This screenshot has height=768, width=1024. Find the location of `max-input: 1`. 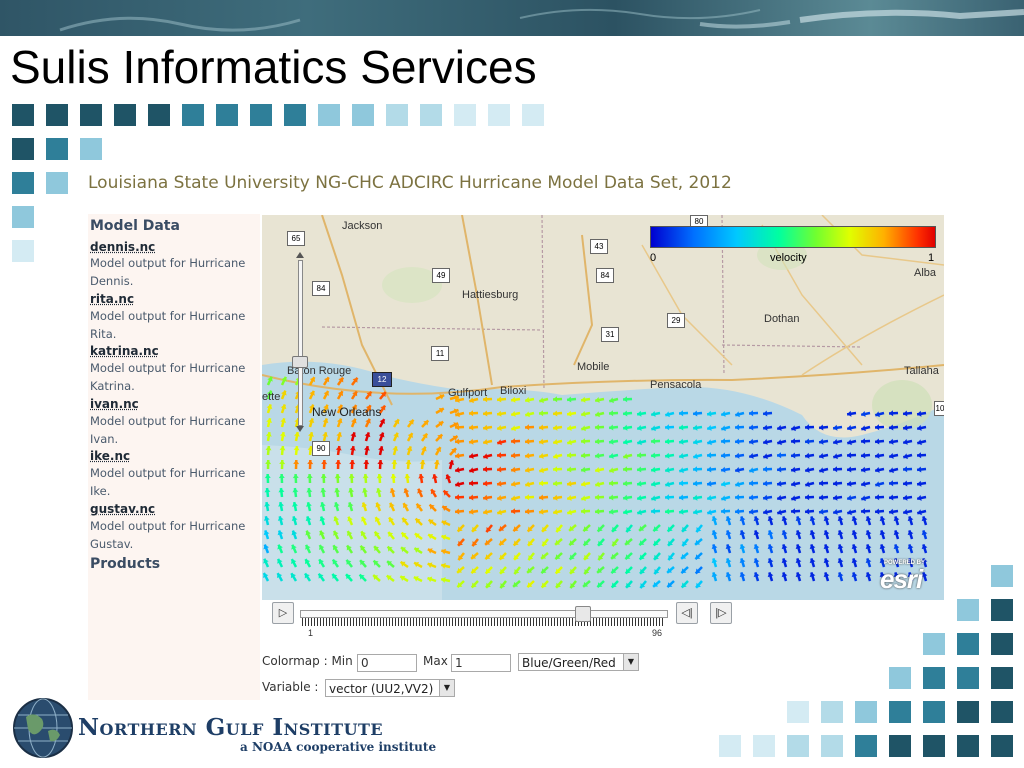

max-input: 1 is located at coordinates (481, 663).